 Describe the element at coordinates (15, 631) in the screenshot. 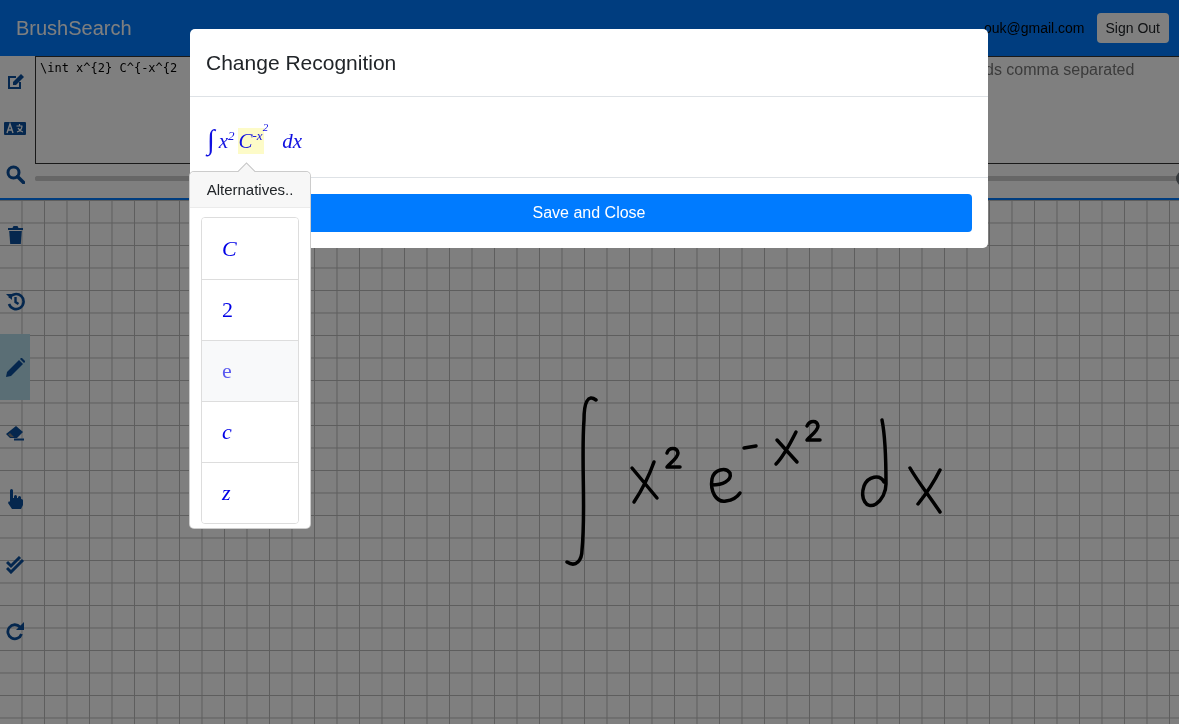

I see `redo-icon` at that location.